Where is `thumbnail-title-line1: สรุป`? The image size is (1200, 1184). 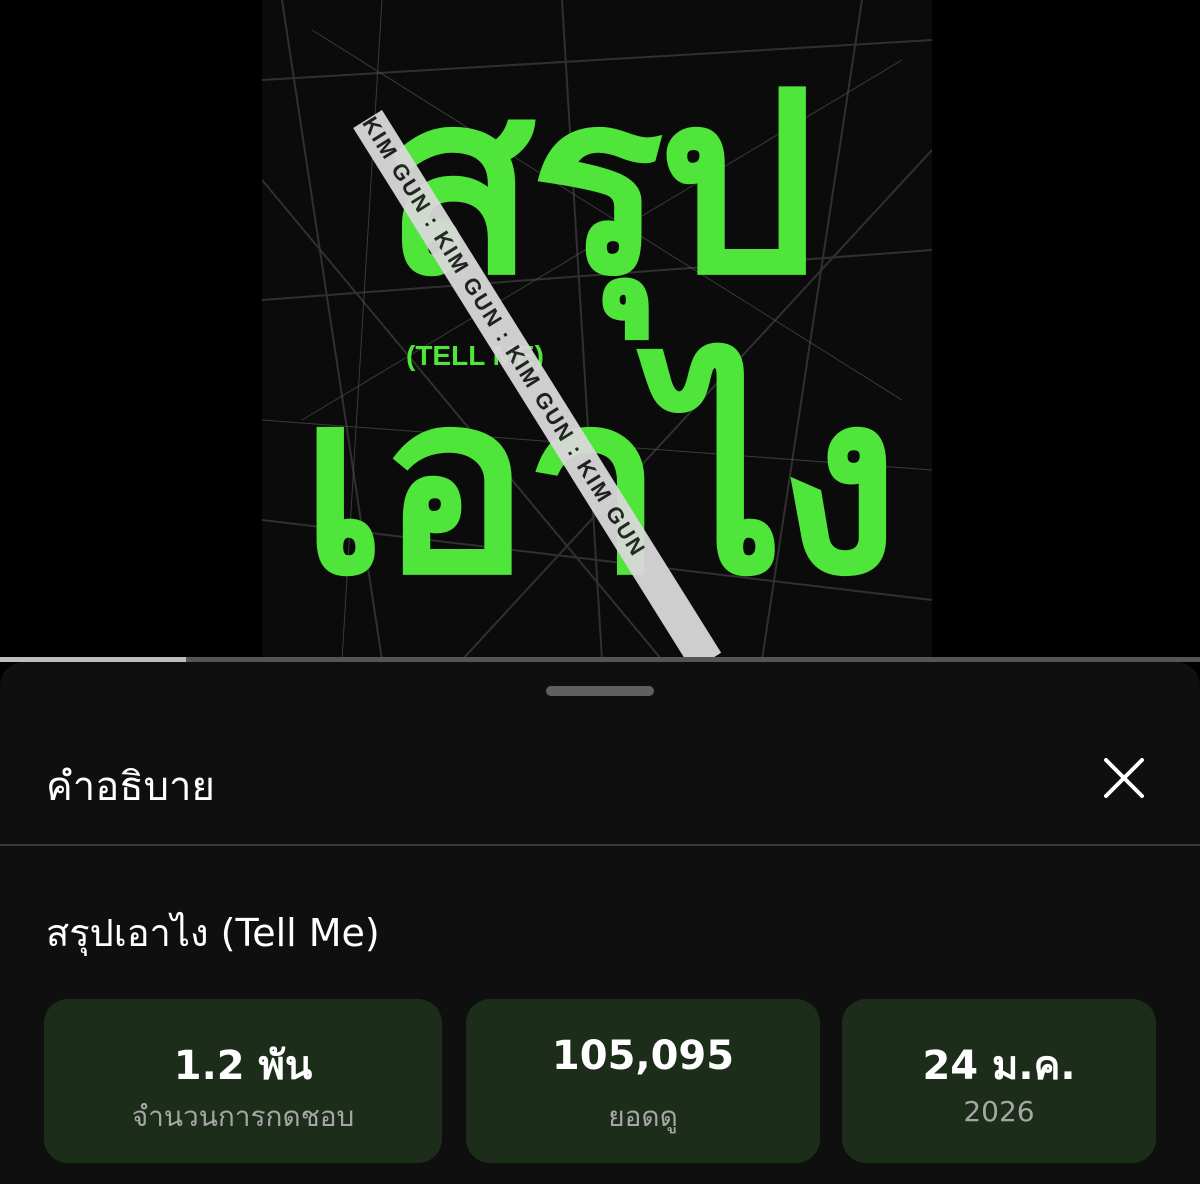 thumbnail-title-line1: สรุป is located at coordinates (600, 184).